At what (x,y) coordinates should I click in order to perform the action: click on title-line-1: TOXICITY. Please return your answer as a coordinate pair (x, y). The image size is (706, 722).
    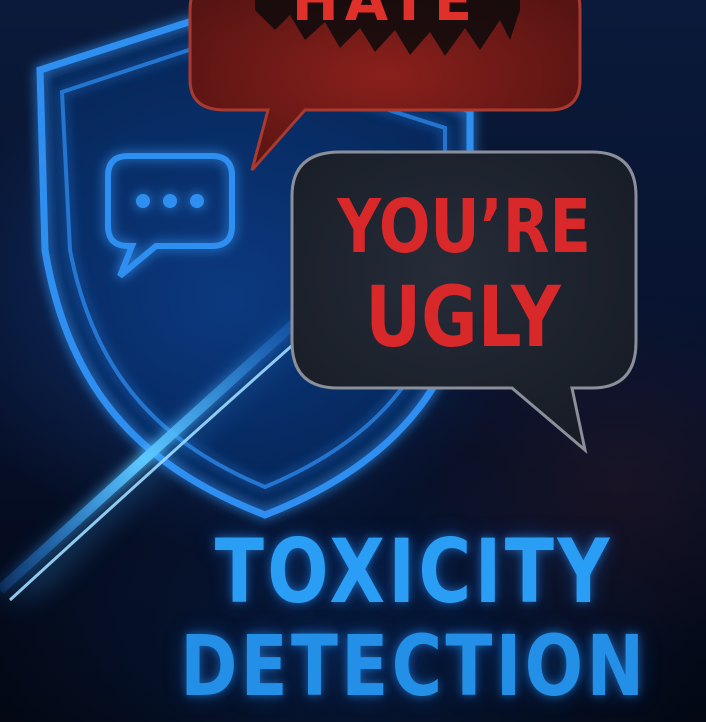
    Looking at the image, I should click on (413, 571).